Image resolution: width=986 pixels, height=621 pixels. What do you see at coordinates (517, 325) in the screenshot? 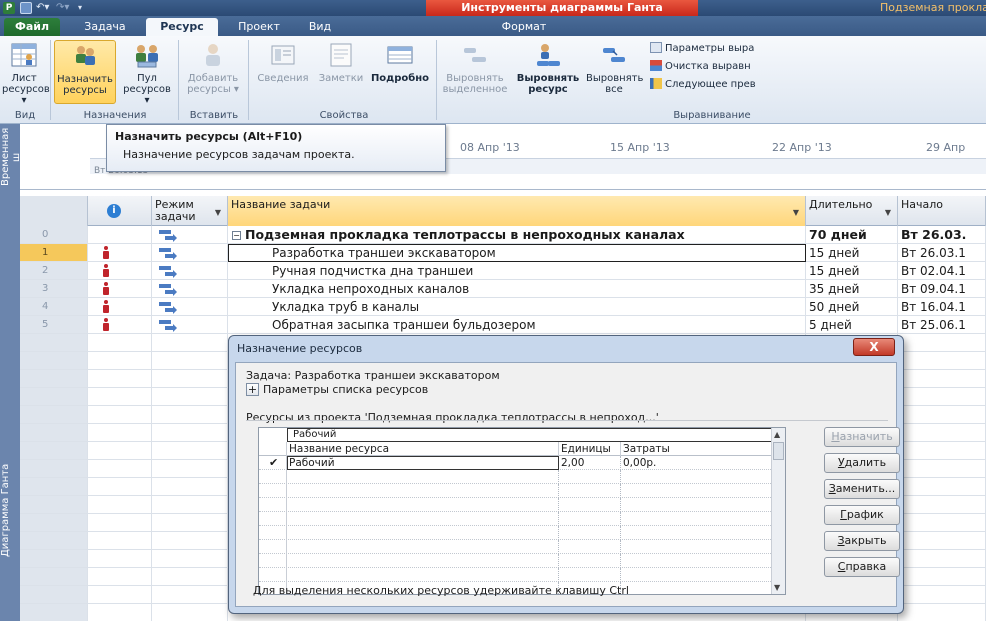
I see `row-task-name: Обратная засыпка траншеи бульдозером` at bounding box center [517, 325].